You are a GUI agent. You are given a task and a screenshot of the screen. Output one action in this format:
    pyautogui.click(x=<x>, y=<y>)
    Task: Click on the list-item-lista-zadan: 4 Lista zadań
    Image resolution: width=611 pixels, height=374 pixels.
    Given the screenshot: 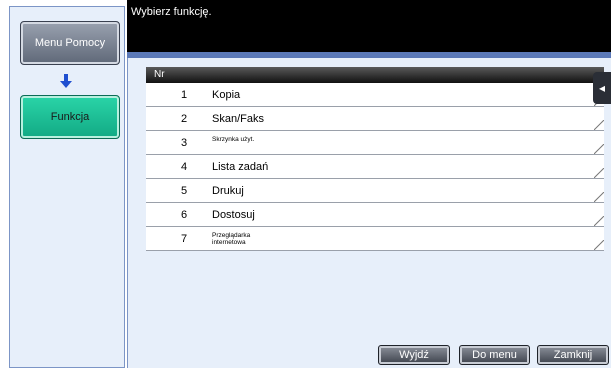 What is the action you would take?
    pyautogui.click(x=375, y=167)
    